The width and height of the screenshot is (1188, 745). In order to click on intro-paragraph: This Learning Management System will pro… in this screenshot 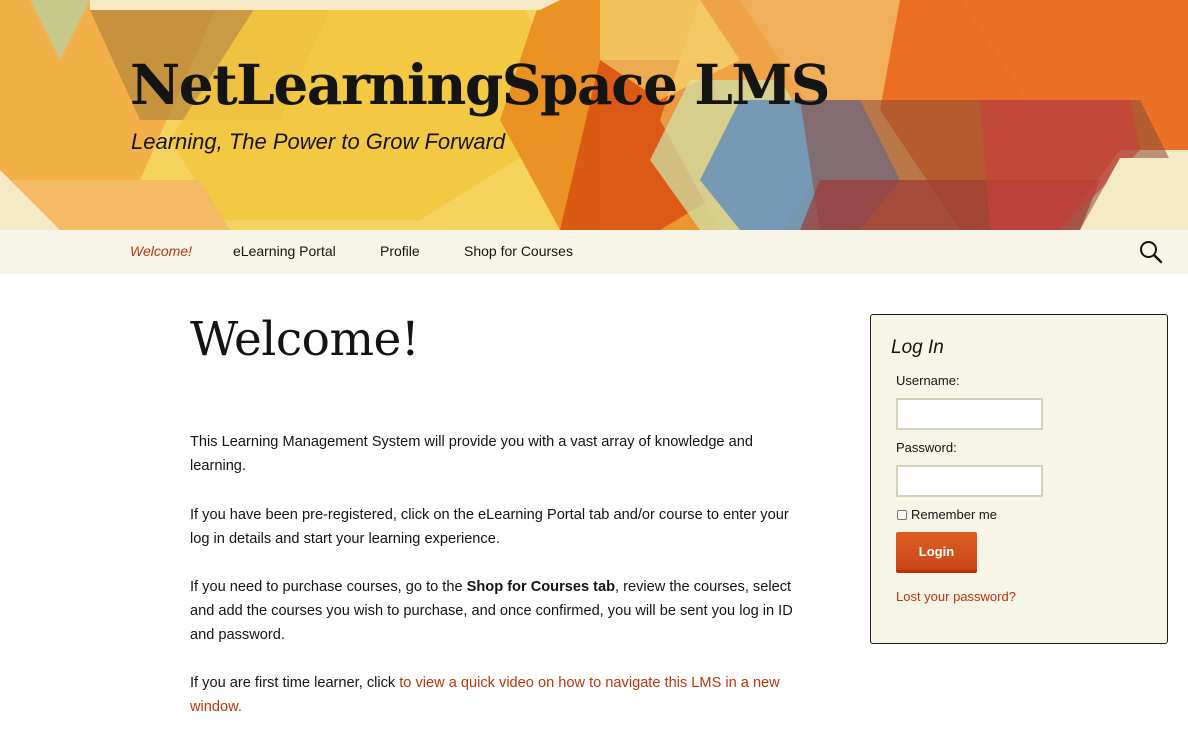, I will do `click(471, 454)`.